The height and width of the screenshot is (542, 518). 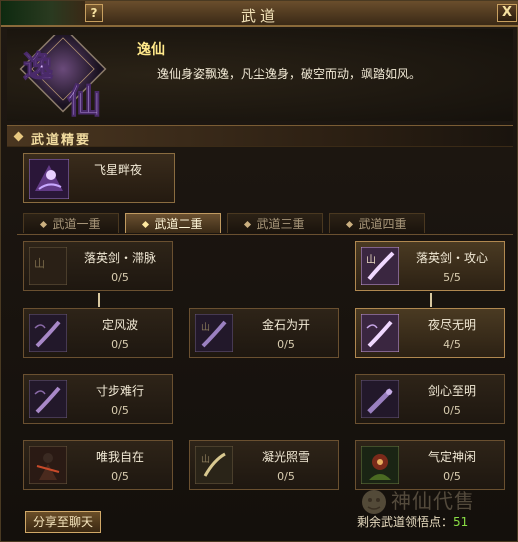 What do you see at coordinates (119, 325) in the screenshot?
I see `skill-name: 定风波` at bounding box center [119, 325].